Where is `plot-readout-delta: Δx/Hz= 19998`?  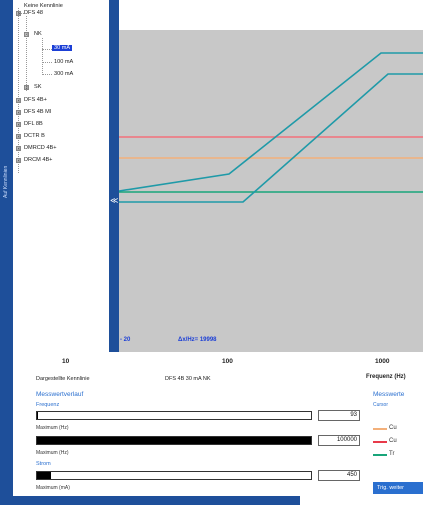 plot-readout-delta: Δx/Hz= 19998 is located at coordinates (197, 340).